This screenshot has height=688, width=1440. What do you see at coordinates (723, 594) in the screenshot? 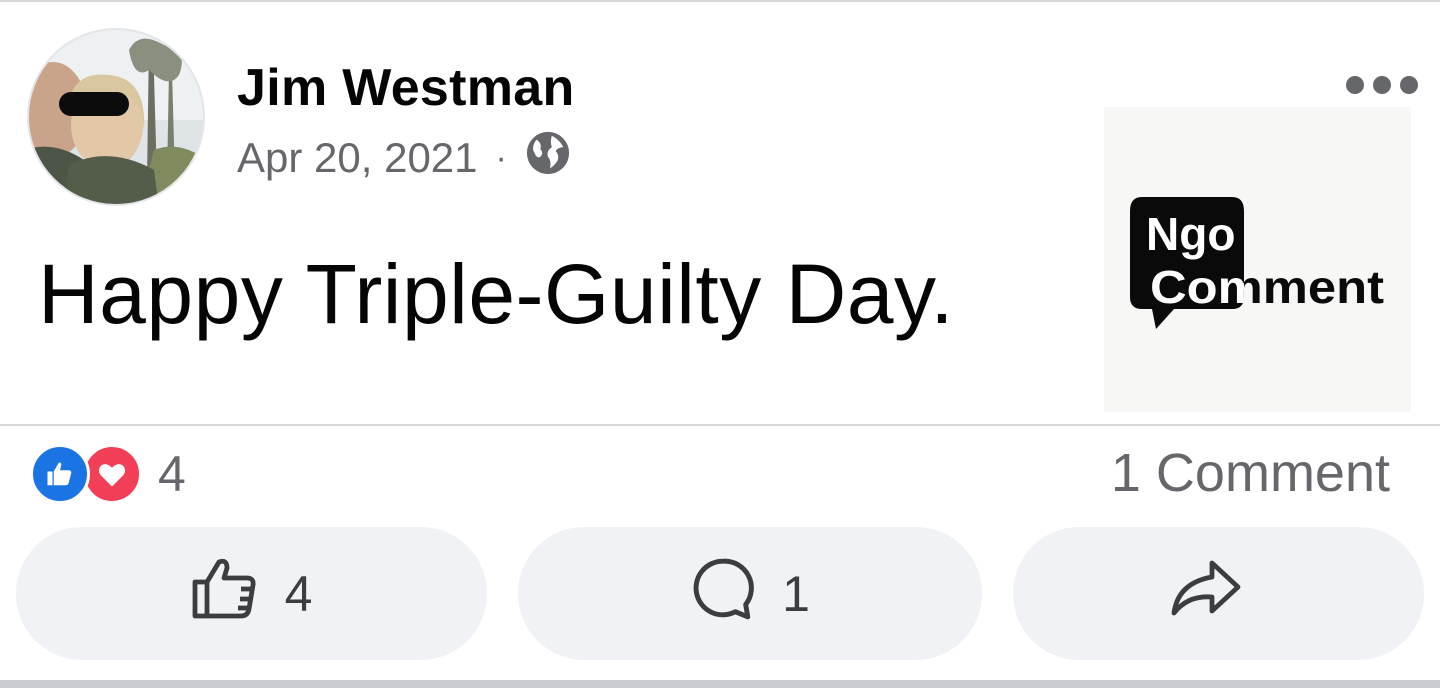
I see `comment-bubble-icon` at bounding box center [723, 594].